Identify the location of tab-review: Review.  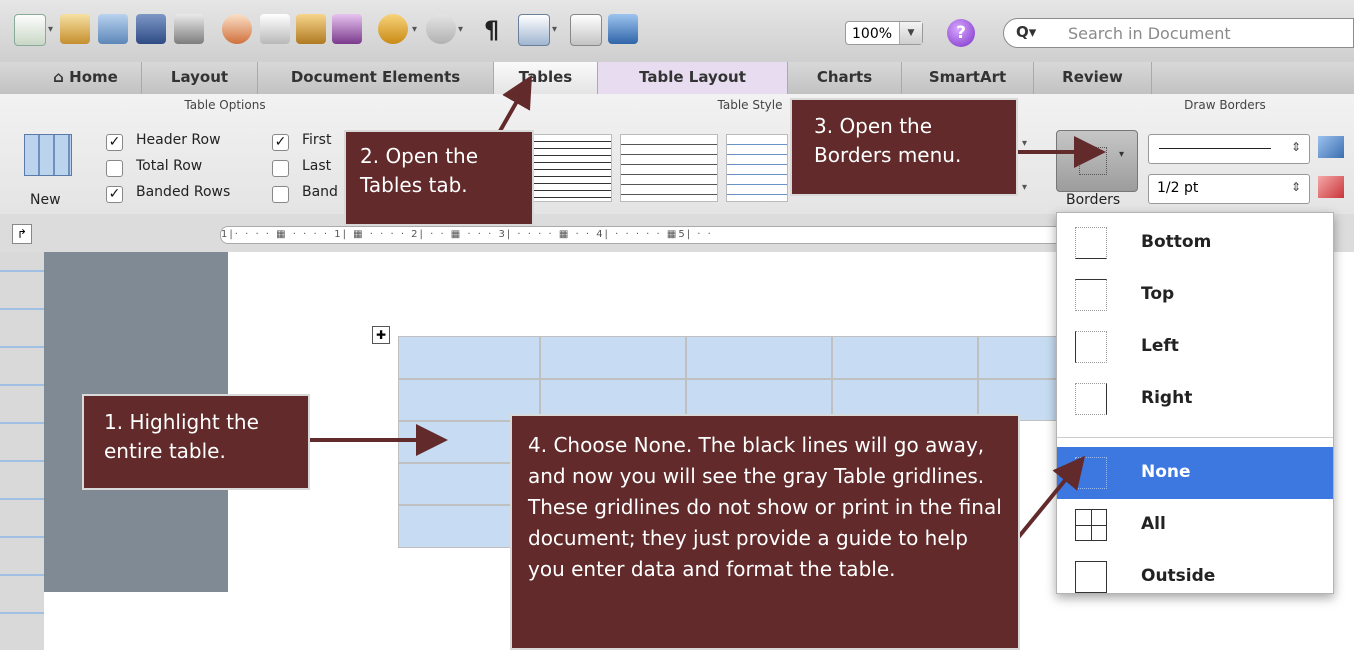
(1093, 78).